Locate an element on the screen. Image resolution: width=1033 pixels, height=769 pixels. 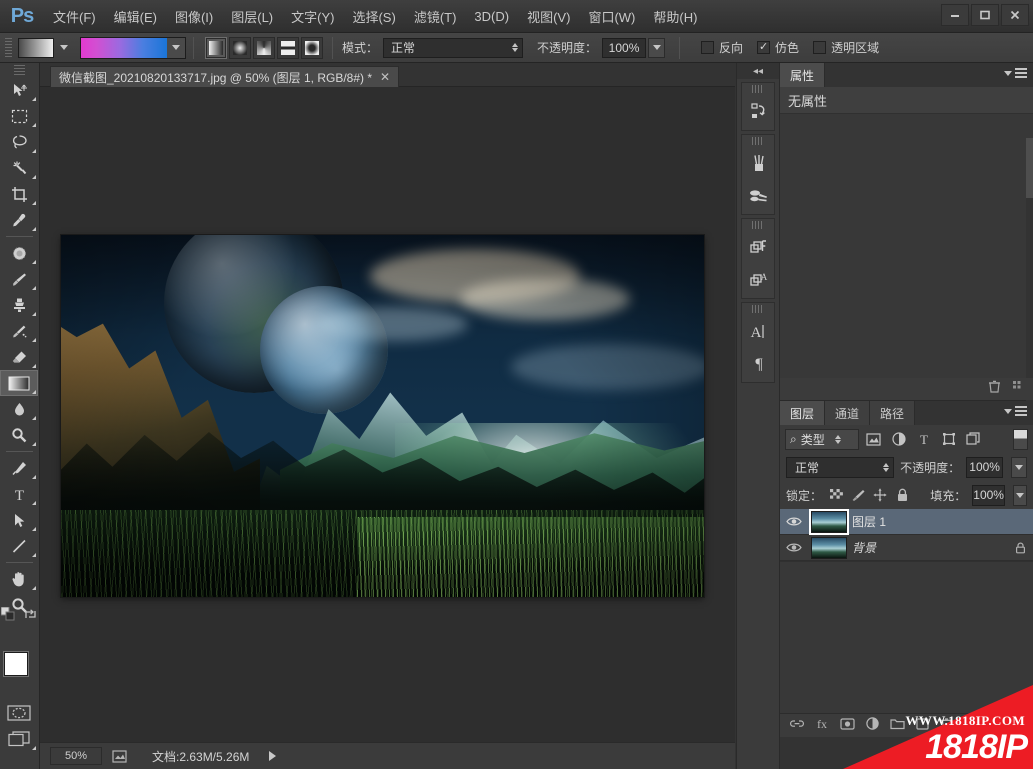
delete-layer-icon is located at coordinates (946, 726).